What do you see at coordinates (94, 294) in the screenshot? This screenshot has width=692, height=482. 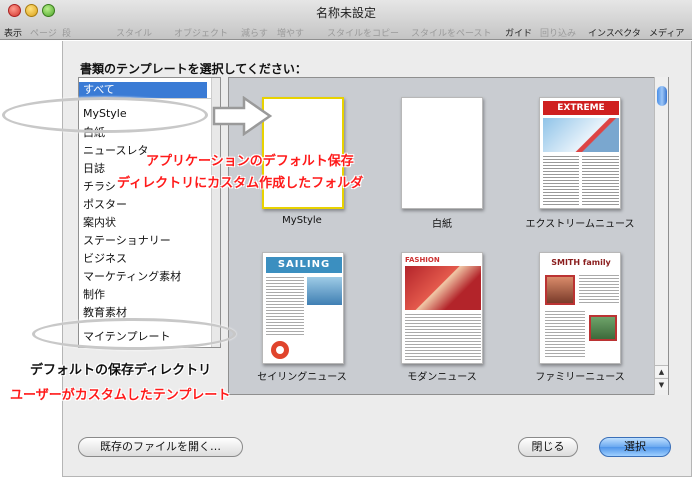 I see `category-item-production: 制作` at bounding box center [94, 294].